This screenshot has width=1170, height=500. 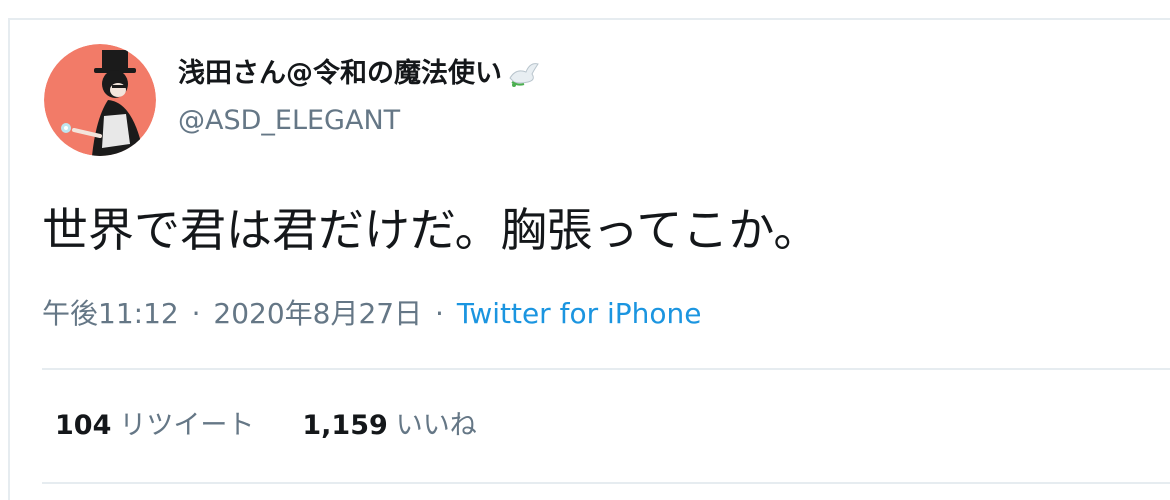 What do you see at coordinates (389, 426) in the screenshot?
I see `like-stat: 1,159 いいね` at bounding box center [389, 426].